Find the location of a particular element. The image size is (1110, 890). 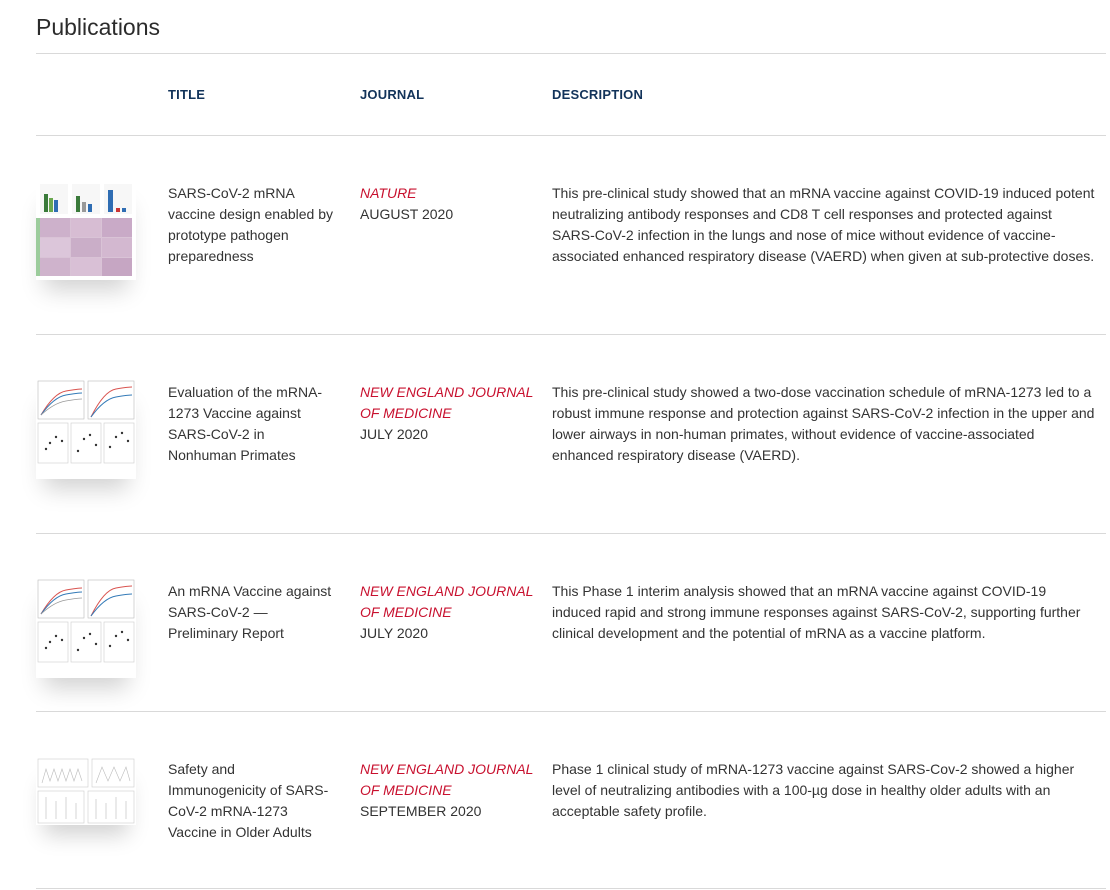

journal-name: NATURE is located at coordinates (388, 193).